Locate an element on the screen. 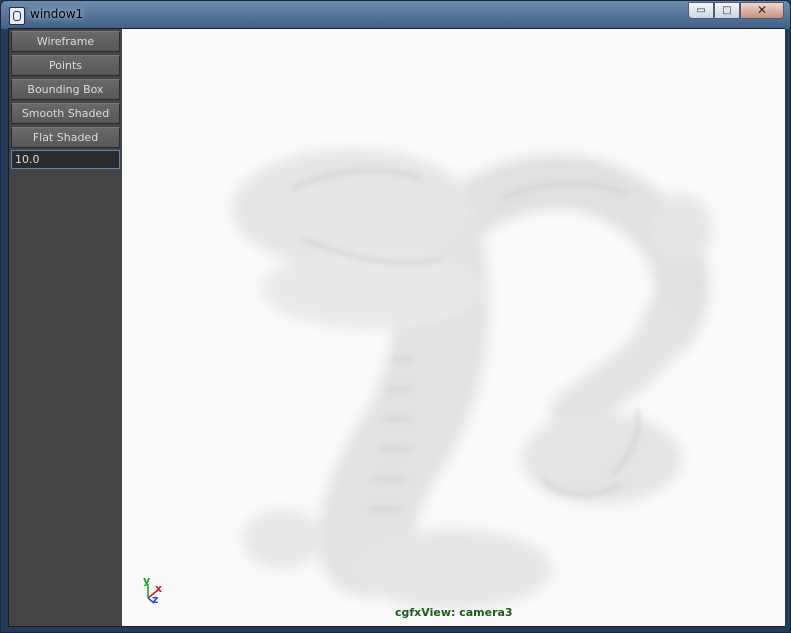  window-controls: ▭ □ ✕ is located at coordinates (736, 10).